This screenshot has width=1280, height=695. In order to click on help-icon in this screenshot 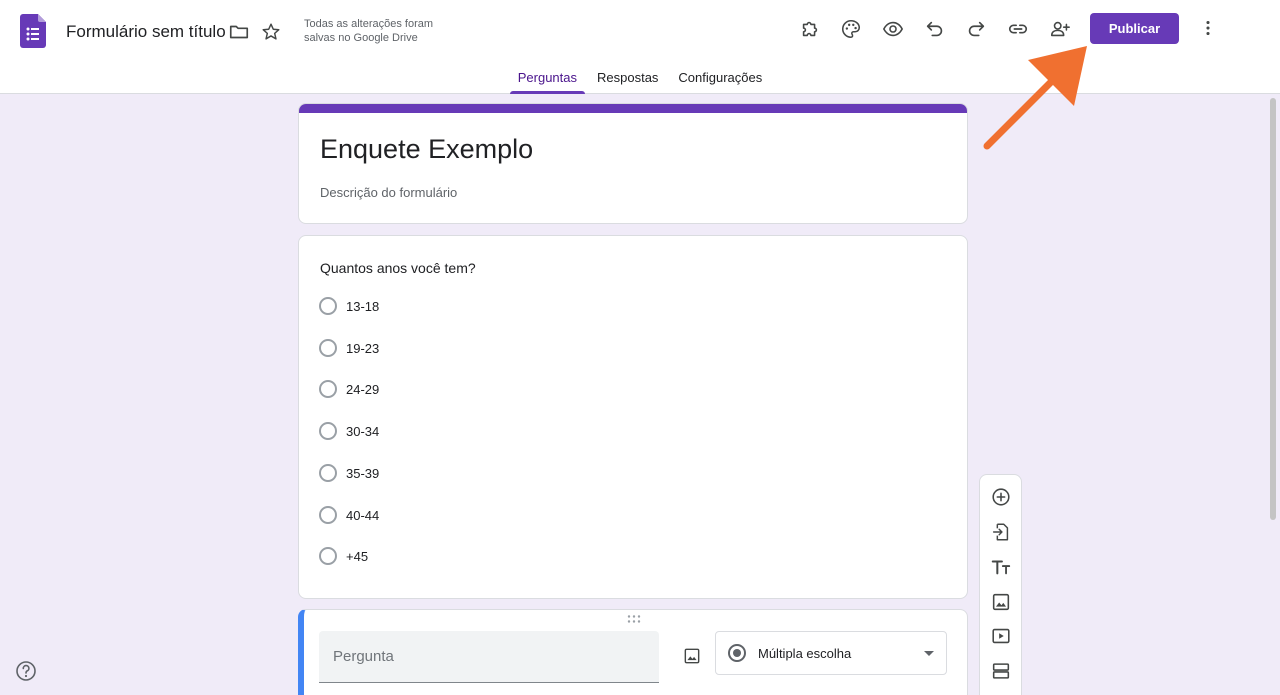, I will do `click(26, 671)`.